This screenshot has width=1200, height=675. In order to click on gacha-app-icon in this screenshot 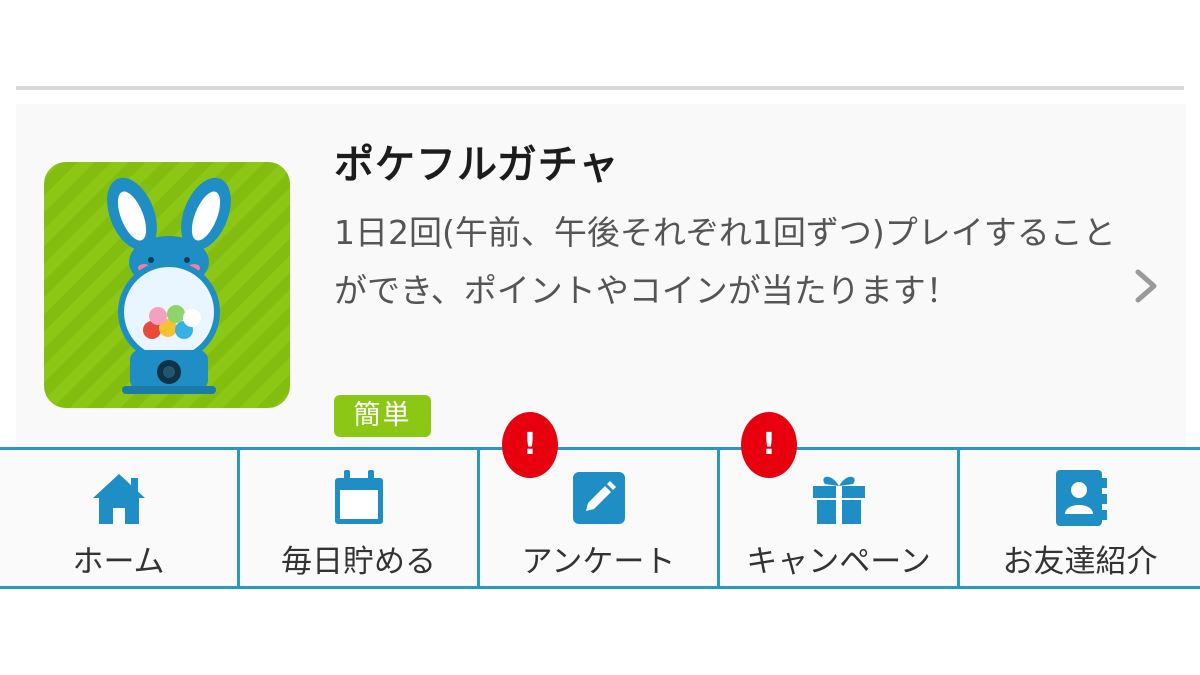, I will do `click(167, 285)`.